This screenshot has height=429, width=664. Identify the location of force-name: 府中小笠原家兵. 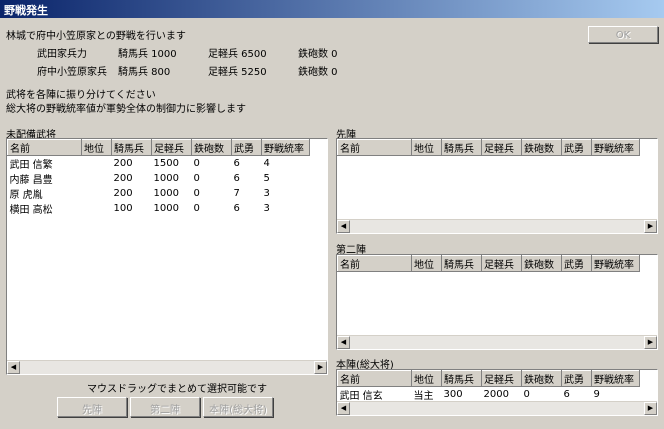
(72, 72).